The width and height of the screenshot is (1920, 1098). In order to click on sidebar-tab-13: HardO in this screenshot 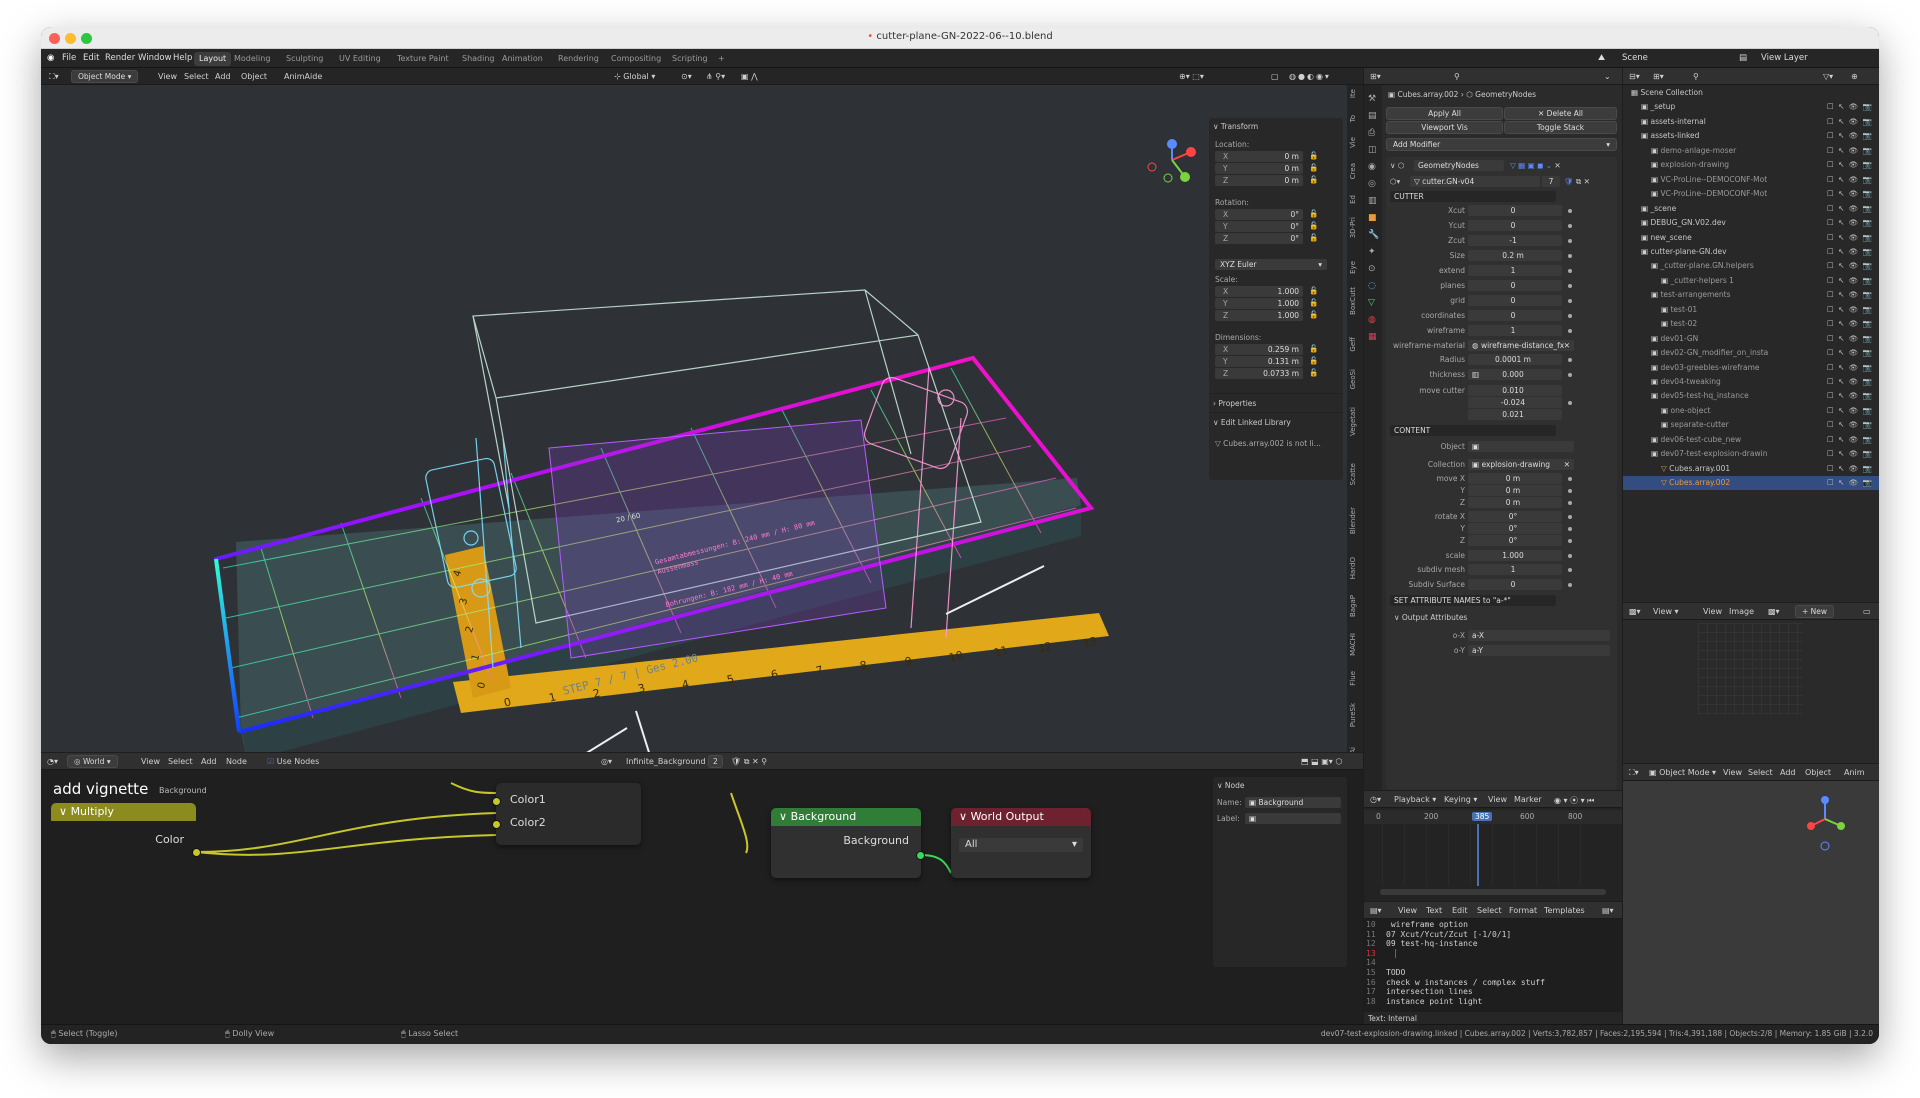, I will do `click(1356, 568)`.